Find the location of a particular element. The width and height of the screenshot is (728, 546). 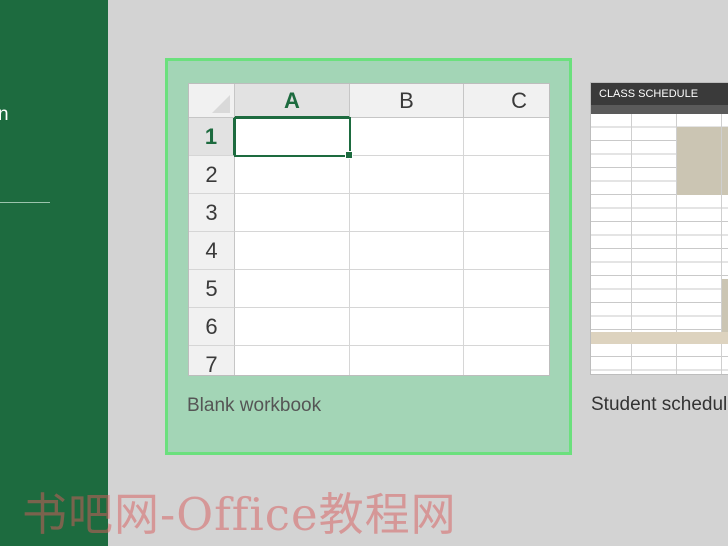

column-header-b: B is located at coordinates (407, 101).